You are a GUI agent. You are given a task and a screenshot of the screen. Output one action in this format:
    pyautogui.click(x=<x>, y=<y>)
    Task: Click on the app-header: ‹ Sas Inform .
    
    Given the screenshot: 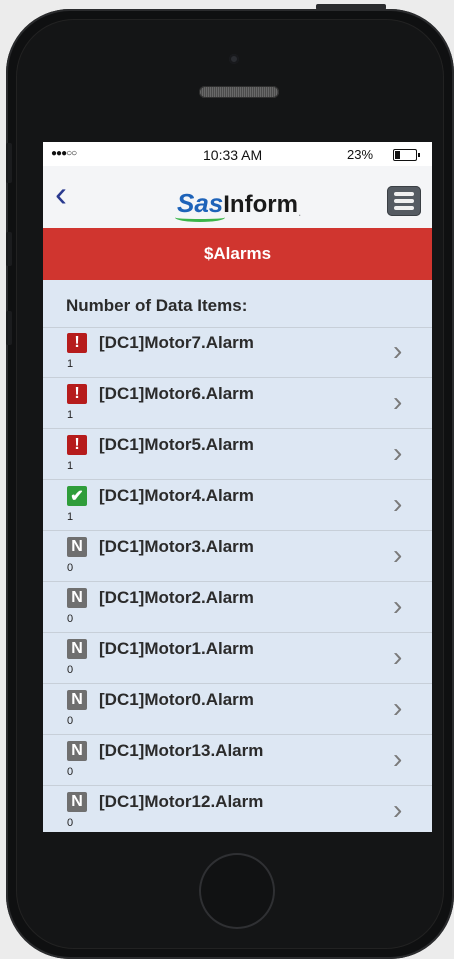 What is the action you would take?
    pyautogui.click(x=237, y=197)
    